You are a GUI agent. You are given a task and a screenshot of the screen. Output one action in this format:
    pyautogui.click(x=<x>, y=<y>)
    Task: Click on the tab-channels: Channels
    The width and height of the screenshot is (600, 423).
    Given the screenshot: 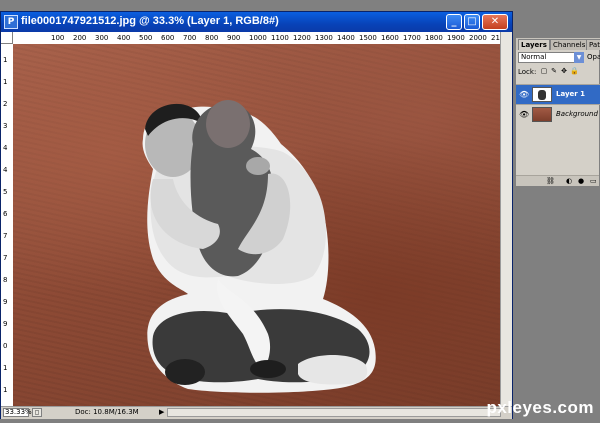 What is the action you would take?
    pyautogui.click(x=569, y=44)
    